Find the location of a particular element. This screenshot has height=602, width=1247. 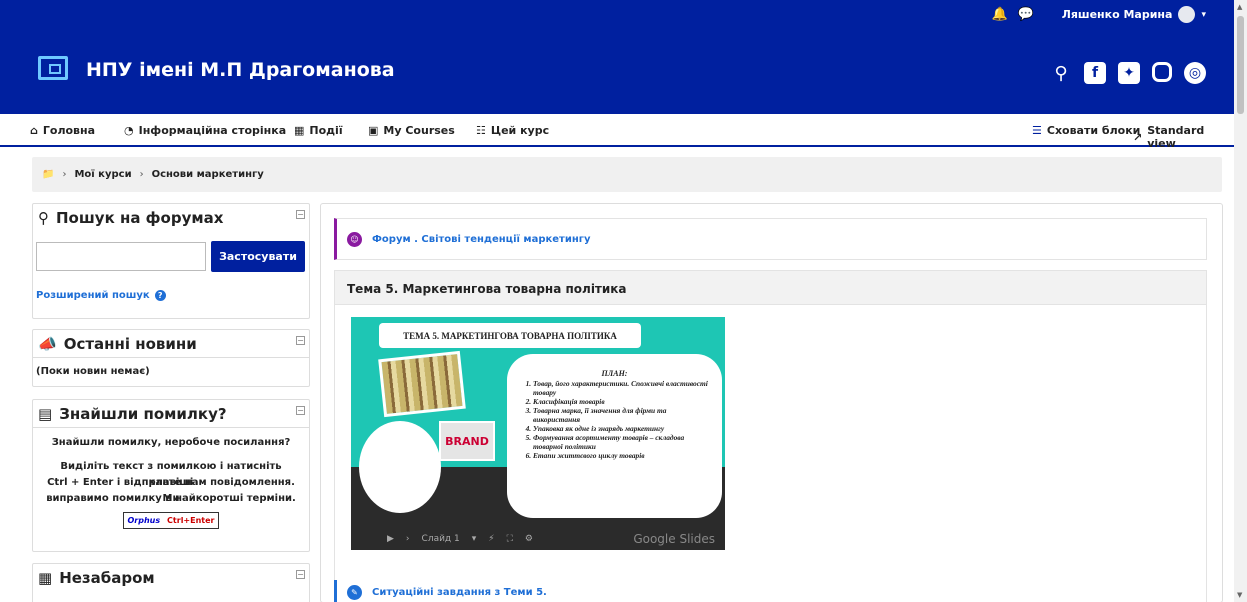

upcoming-block: ▦ Незабаром − is located at coordinates (171, 582).